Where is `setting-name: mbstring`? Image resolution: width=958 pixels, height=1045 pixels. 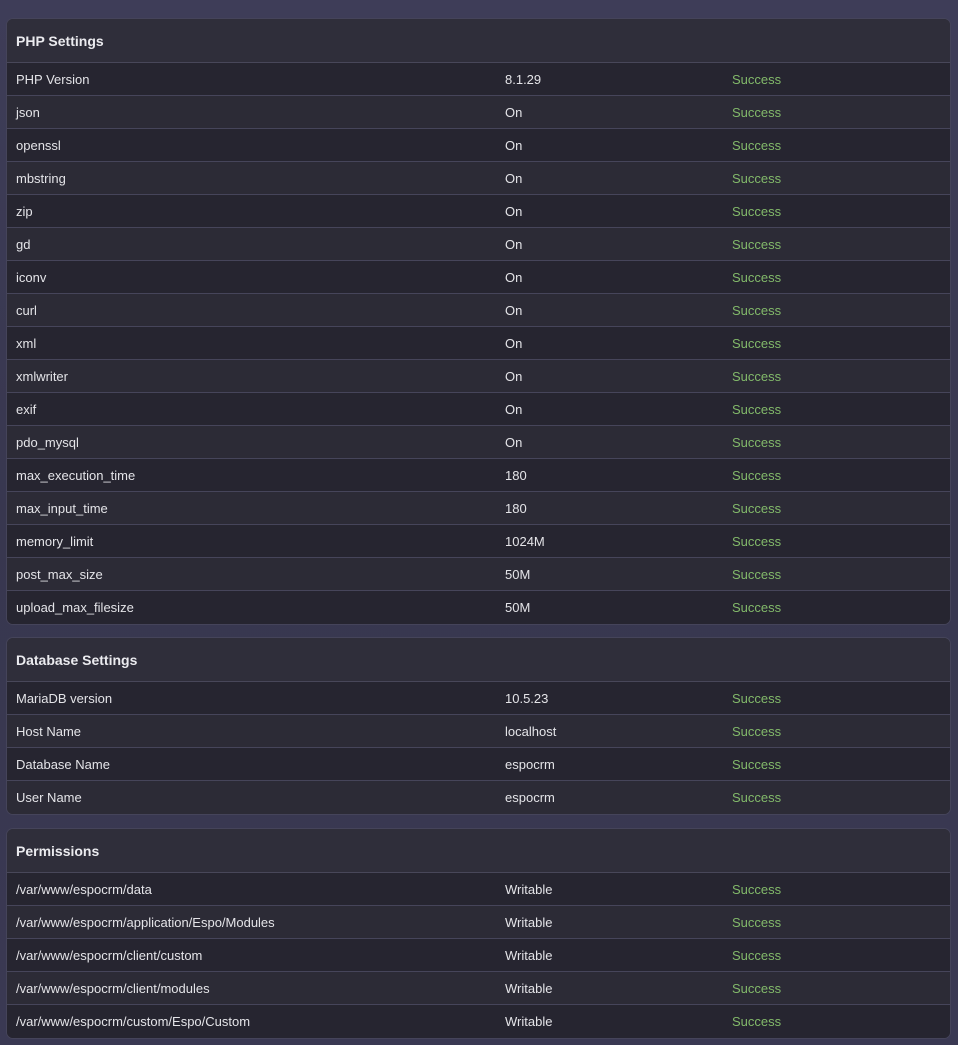 setting-name: mbstring is located at coordinates (41, 178).